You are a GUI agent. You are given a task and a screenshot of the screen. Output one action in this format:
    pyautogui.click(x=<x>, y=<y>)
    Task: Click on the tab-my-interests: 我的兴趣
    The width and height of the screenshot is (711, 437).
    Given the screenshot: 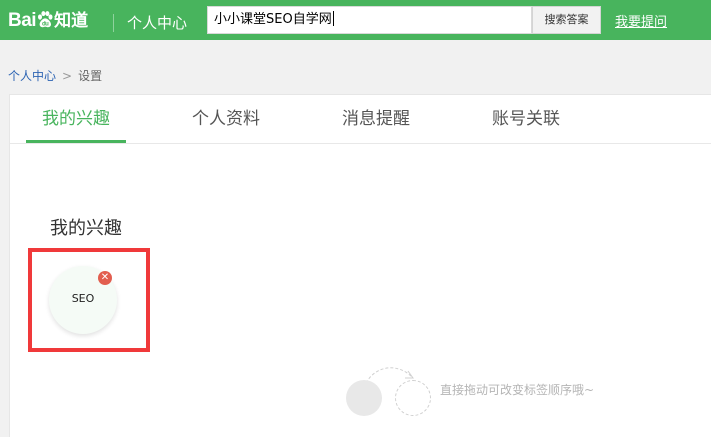 What is the action you would take?
    pyautogui.click(x=76, y=119)
    